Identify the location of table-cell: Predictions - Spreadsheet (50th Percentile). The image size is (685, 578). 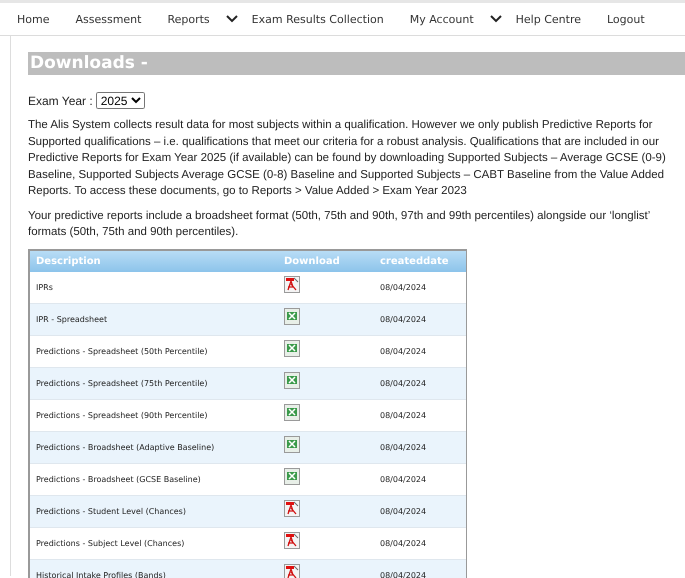
(122, 351).